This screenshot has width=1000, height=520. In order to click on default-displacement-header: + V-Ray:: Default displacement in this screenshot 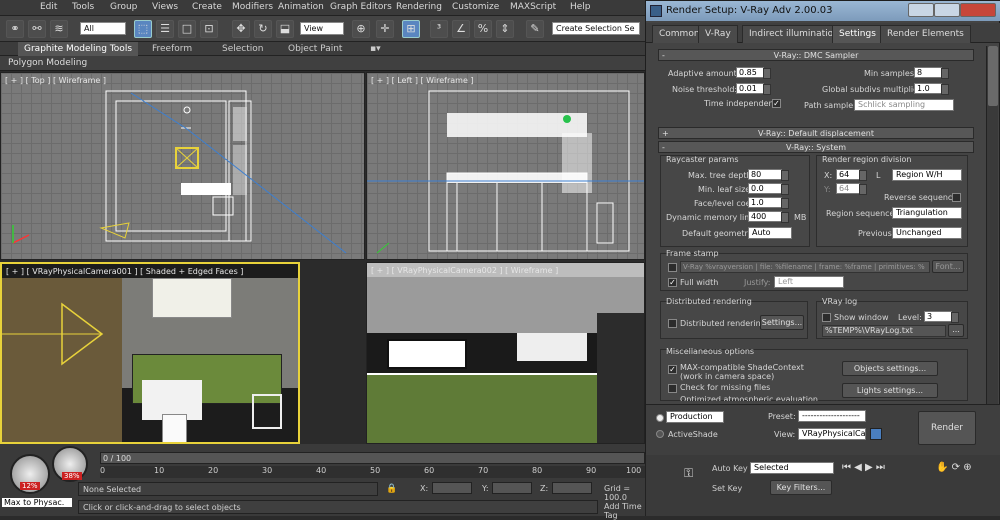, I will do `click(816, 133)`.